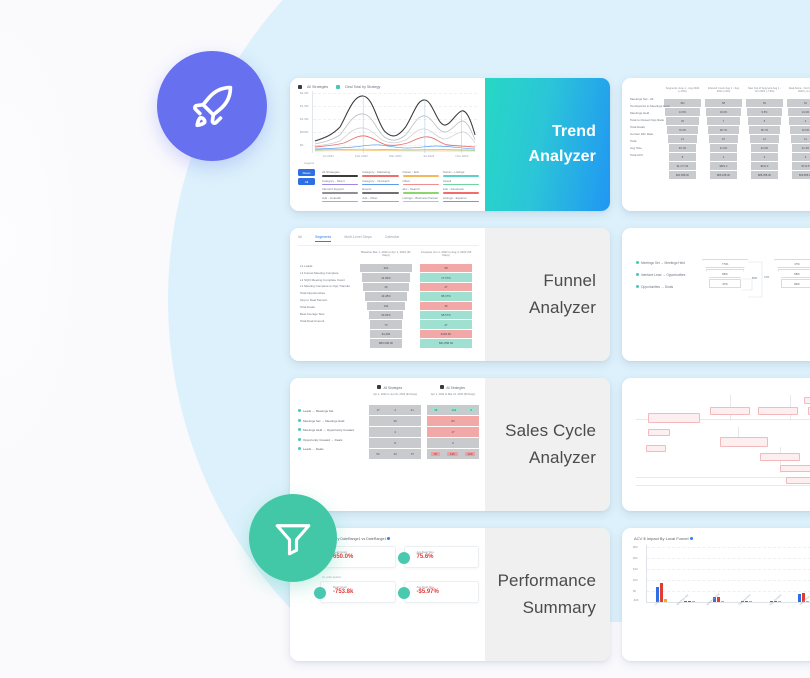 The image size is (810, 678). I want to click on tab-calendar: Calendar, so click(392, 238).